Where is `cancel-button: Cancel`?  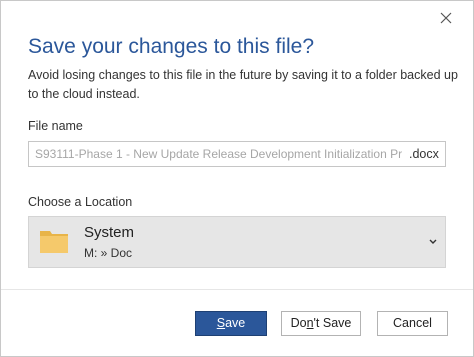
cancel-button: Cancel is located at coordinates (412, 323).